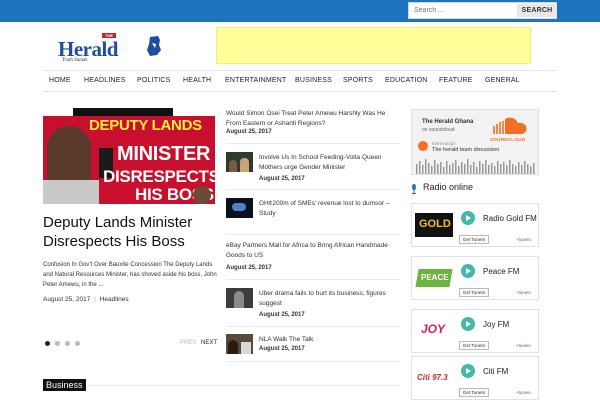 The image size is (600, 400). What do you see at coordinates (510, 218) in the screenshot?
I see `station-name: Radio Gold FM` at bounding box center [510, 218].